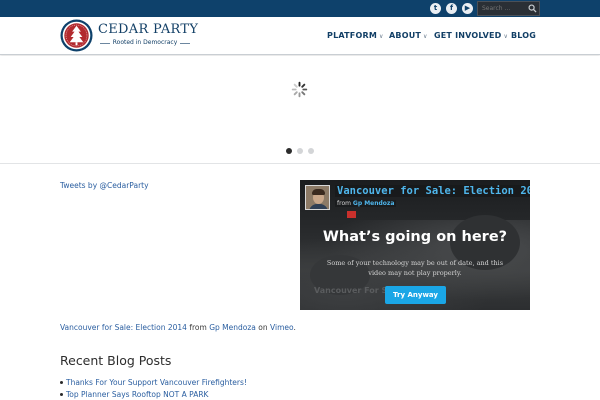 The width and height of the screenshot is (600, 400). I want to click on recent-post-link: Top Planner Says Rooftop NOT A PARK, so click(153, 394).